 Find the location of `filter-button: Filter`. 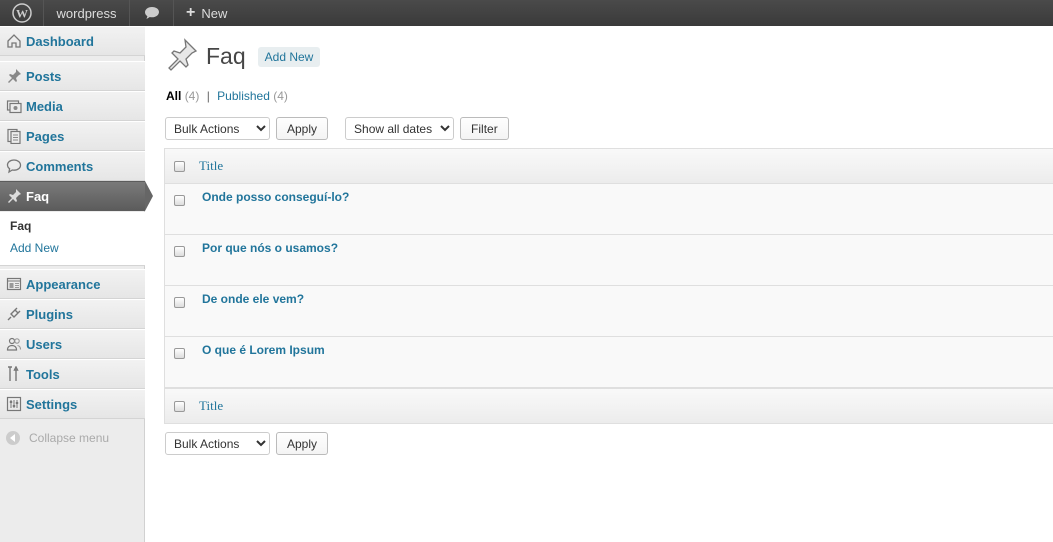

filter-button: Filter is located at coordinates (484, 128).